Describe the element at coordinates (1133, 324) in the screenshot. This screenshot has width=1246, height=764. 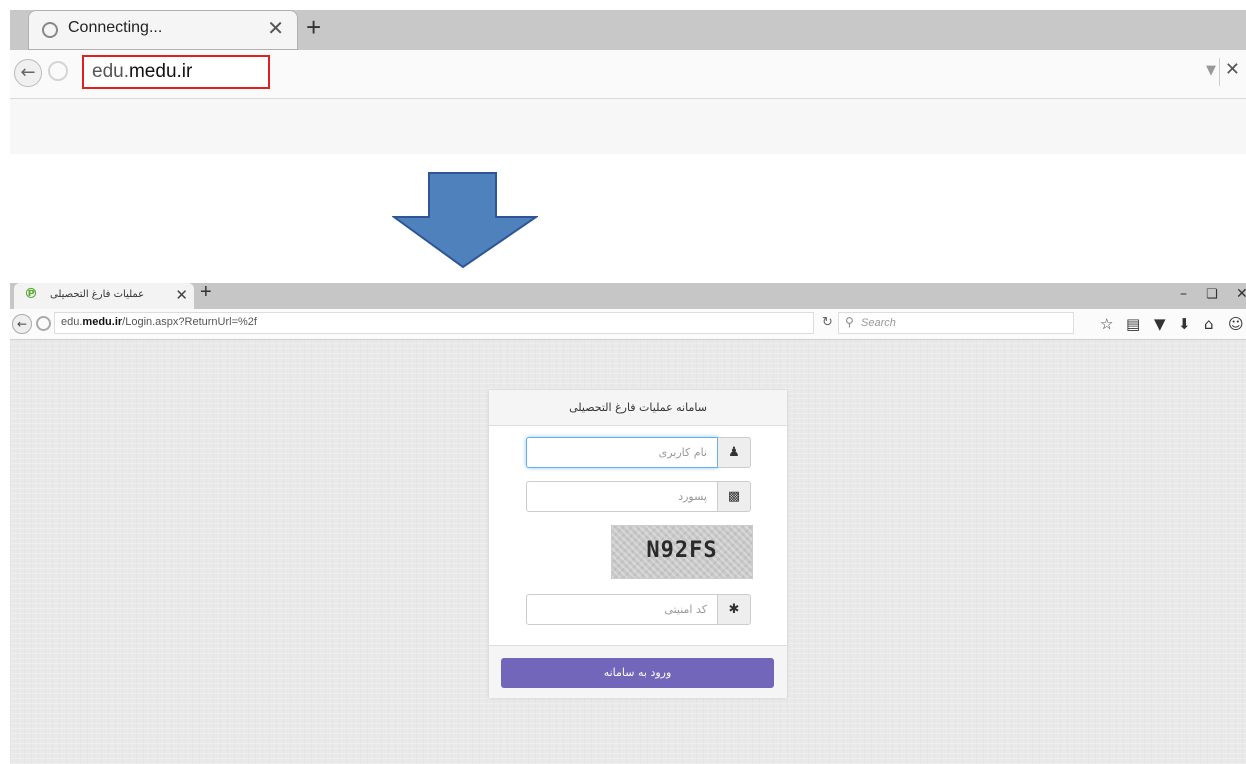
I see `reading-list-icon: ▤` at that location.